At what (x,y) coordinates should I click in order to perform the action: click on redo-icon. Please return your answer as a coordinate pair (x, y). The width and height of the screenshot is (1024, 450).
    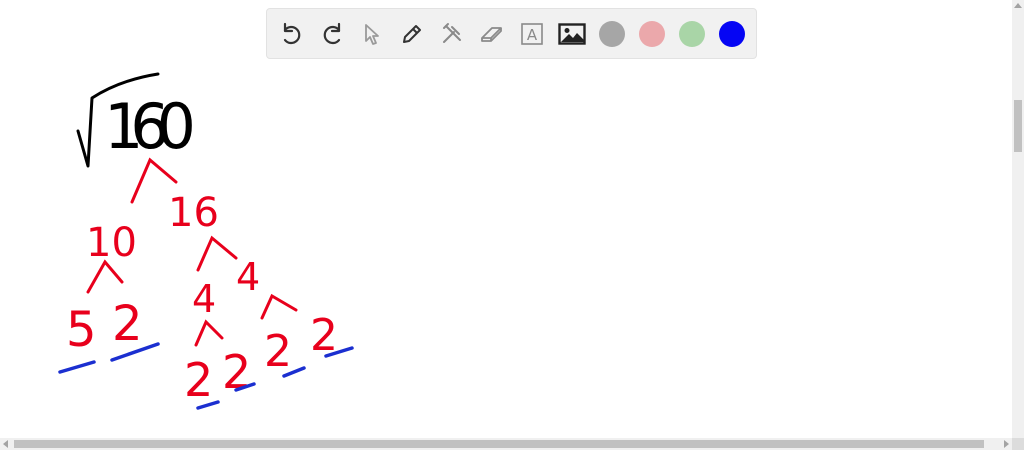
    Looking at the image, I should click on (332, 34).